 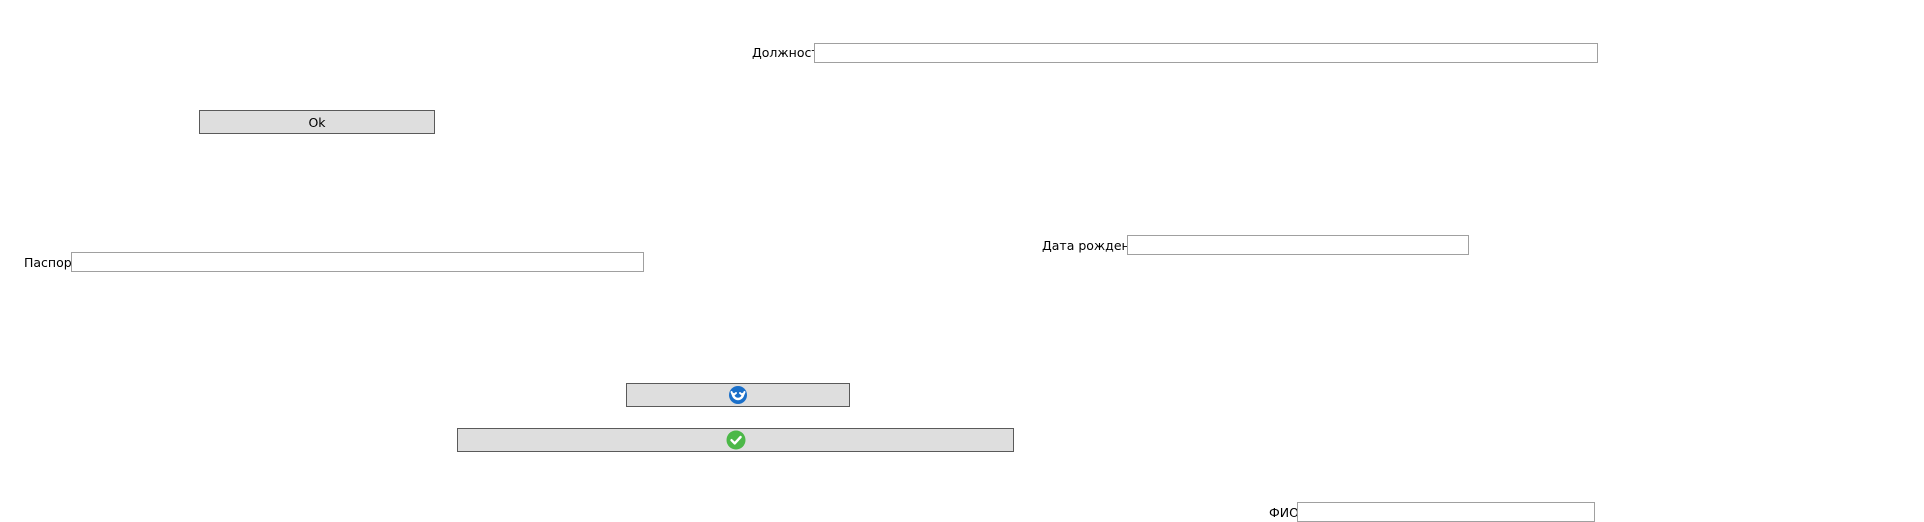 I want to click on confirm-button, so click(x=735, y=440).